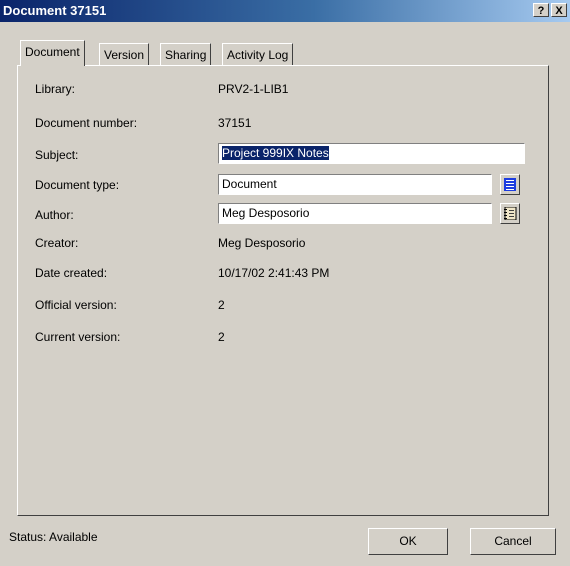 This screenshot has width=570, height=566. What do you see at coordinates (235, 123) in the screenshot?
I see `document-number-value: 37151` at bounding box center [235, 123].